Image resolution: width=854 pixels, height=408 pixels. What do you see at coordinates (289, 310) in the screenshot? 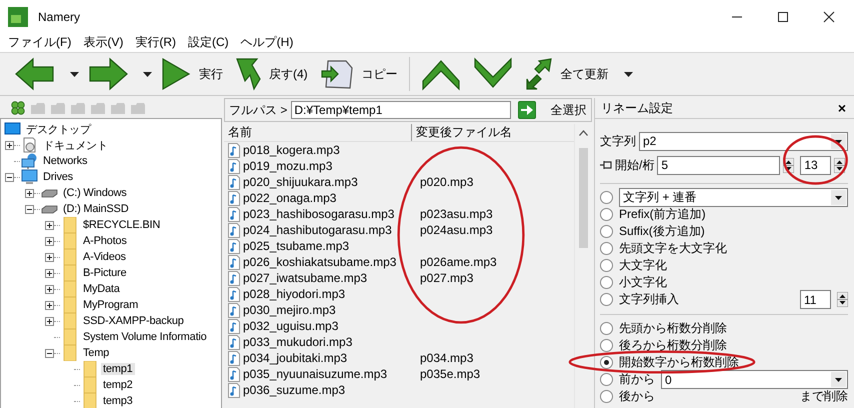
I see `file-name: p030_mejiro.mp3` at bounding box center [289, 310].